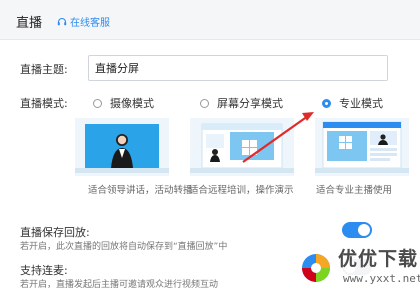  I want to click on co-stream-title: 支持连麦:, so click(44, 270).